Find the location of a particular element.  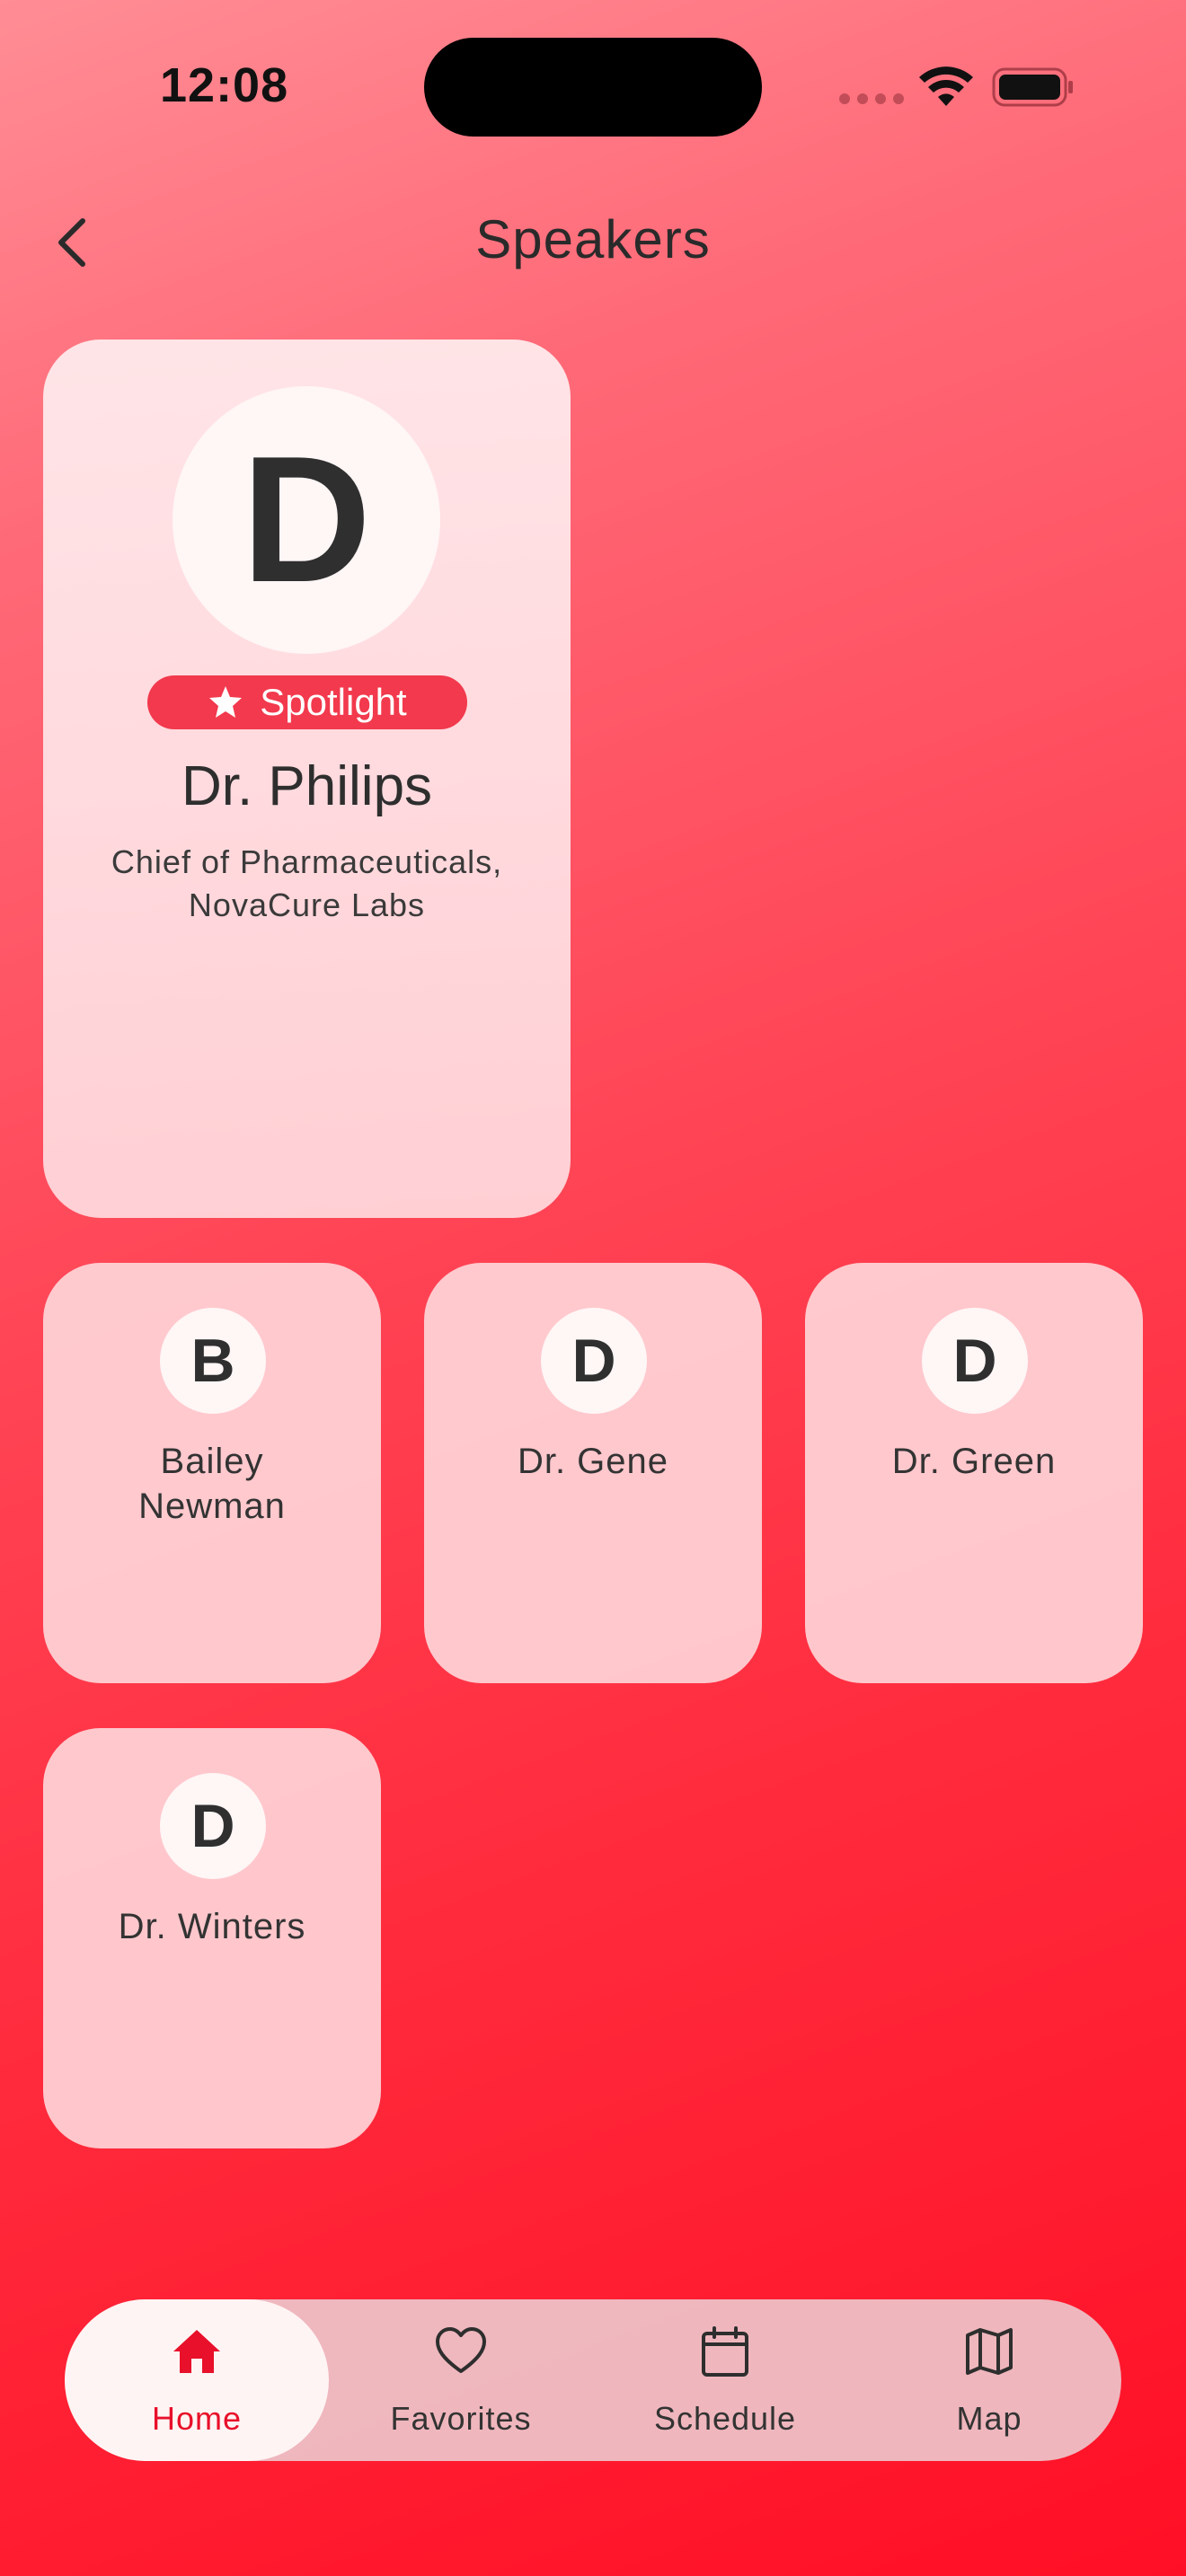

speaker-name-line: Newman is located at coordinates (212, 1506).